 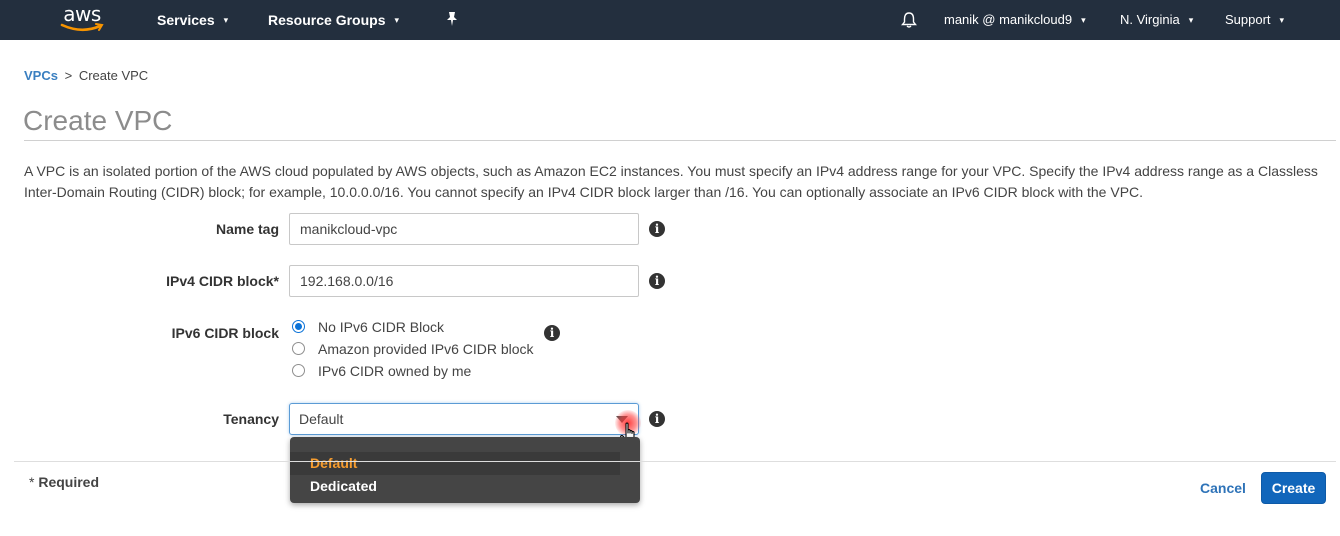 I want to click on aws-logo: aws, so click(x=82, y=20).